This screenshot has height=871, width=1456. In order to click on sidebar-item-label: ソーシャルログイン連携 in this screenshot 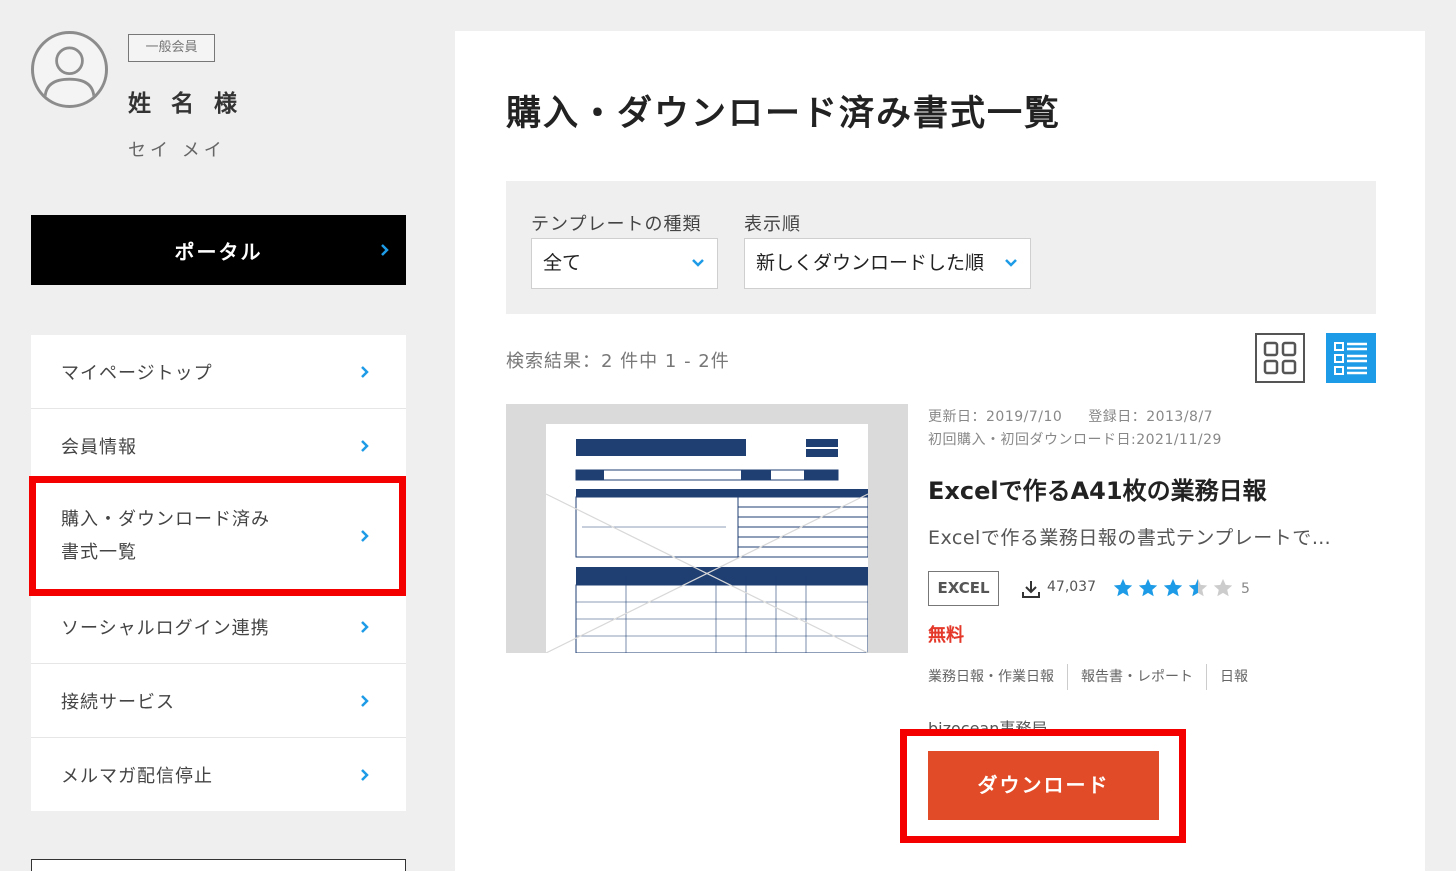, I will do `click(165, 628)`.